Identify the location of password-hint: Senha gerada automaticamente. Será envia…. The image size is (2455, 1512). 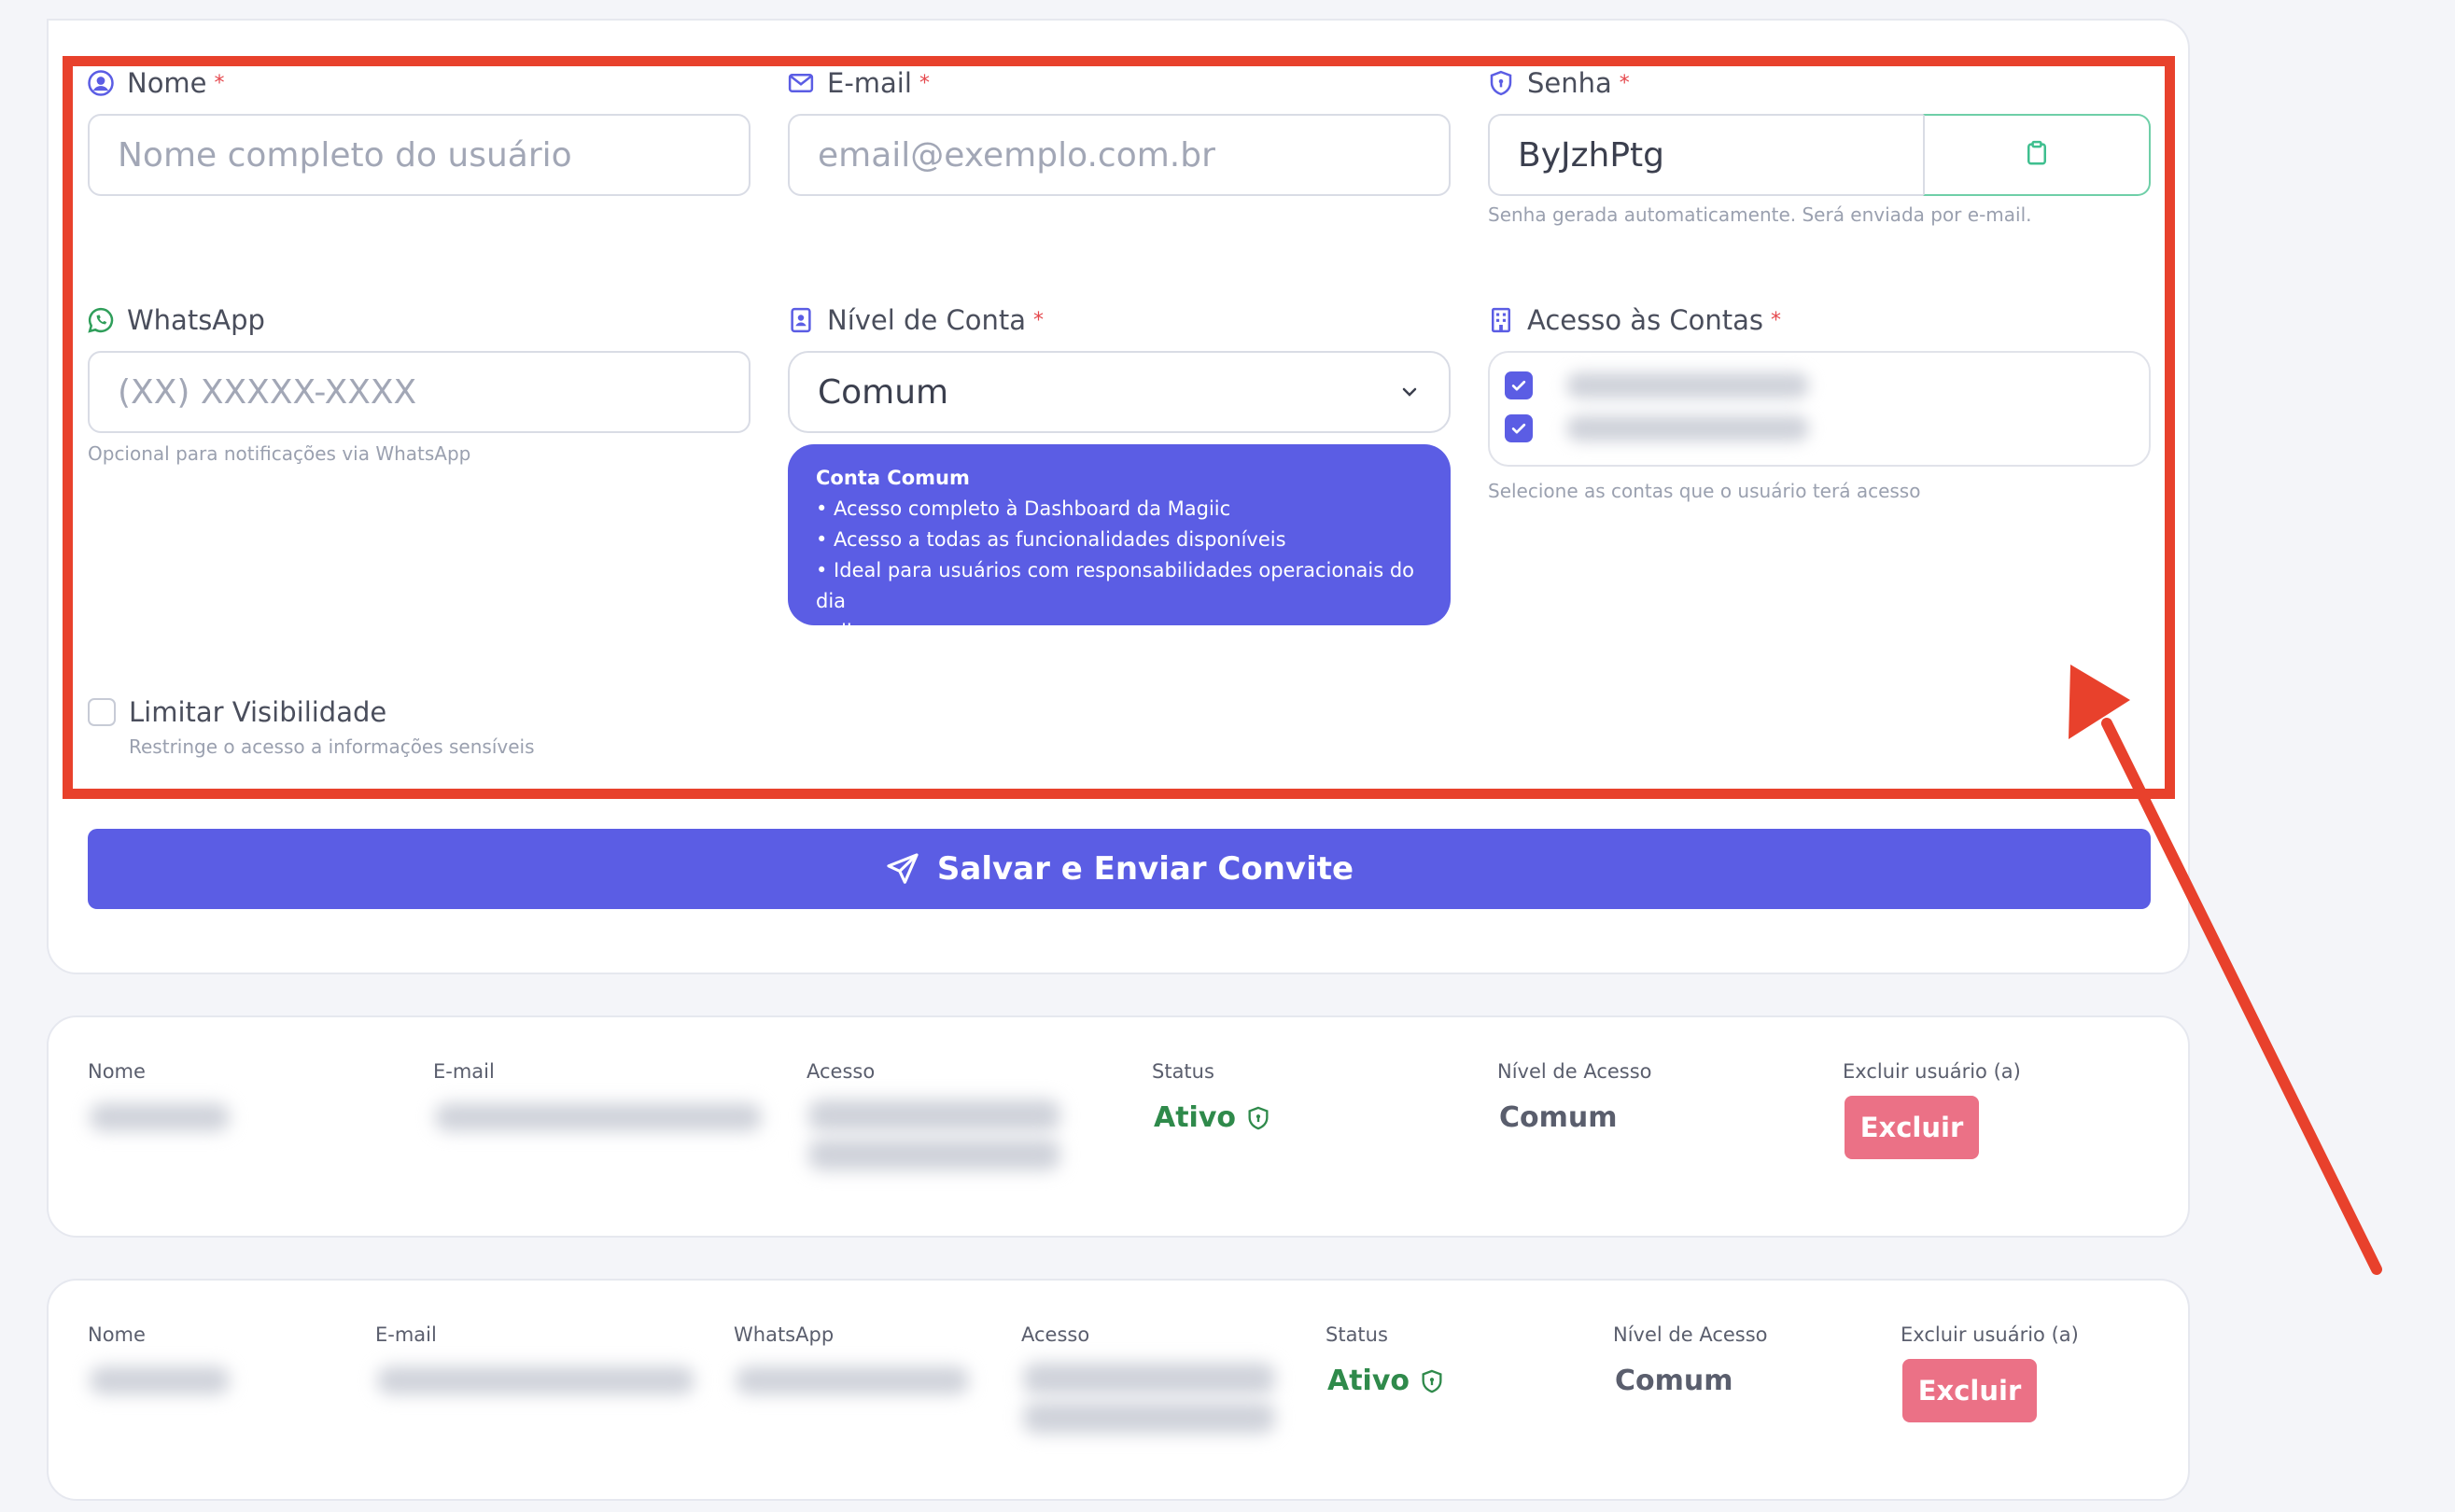
(1760, 214).